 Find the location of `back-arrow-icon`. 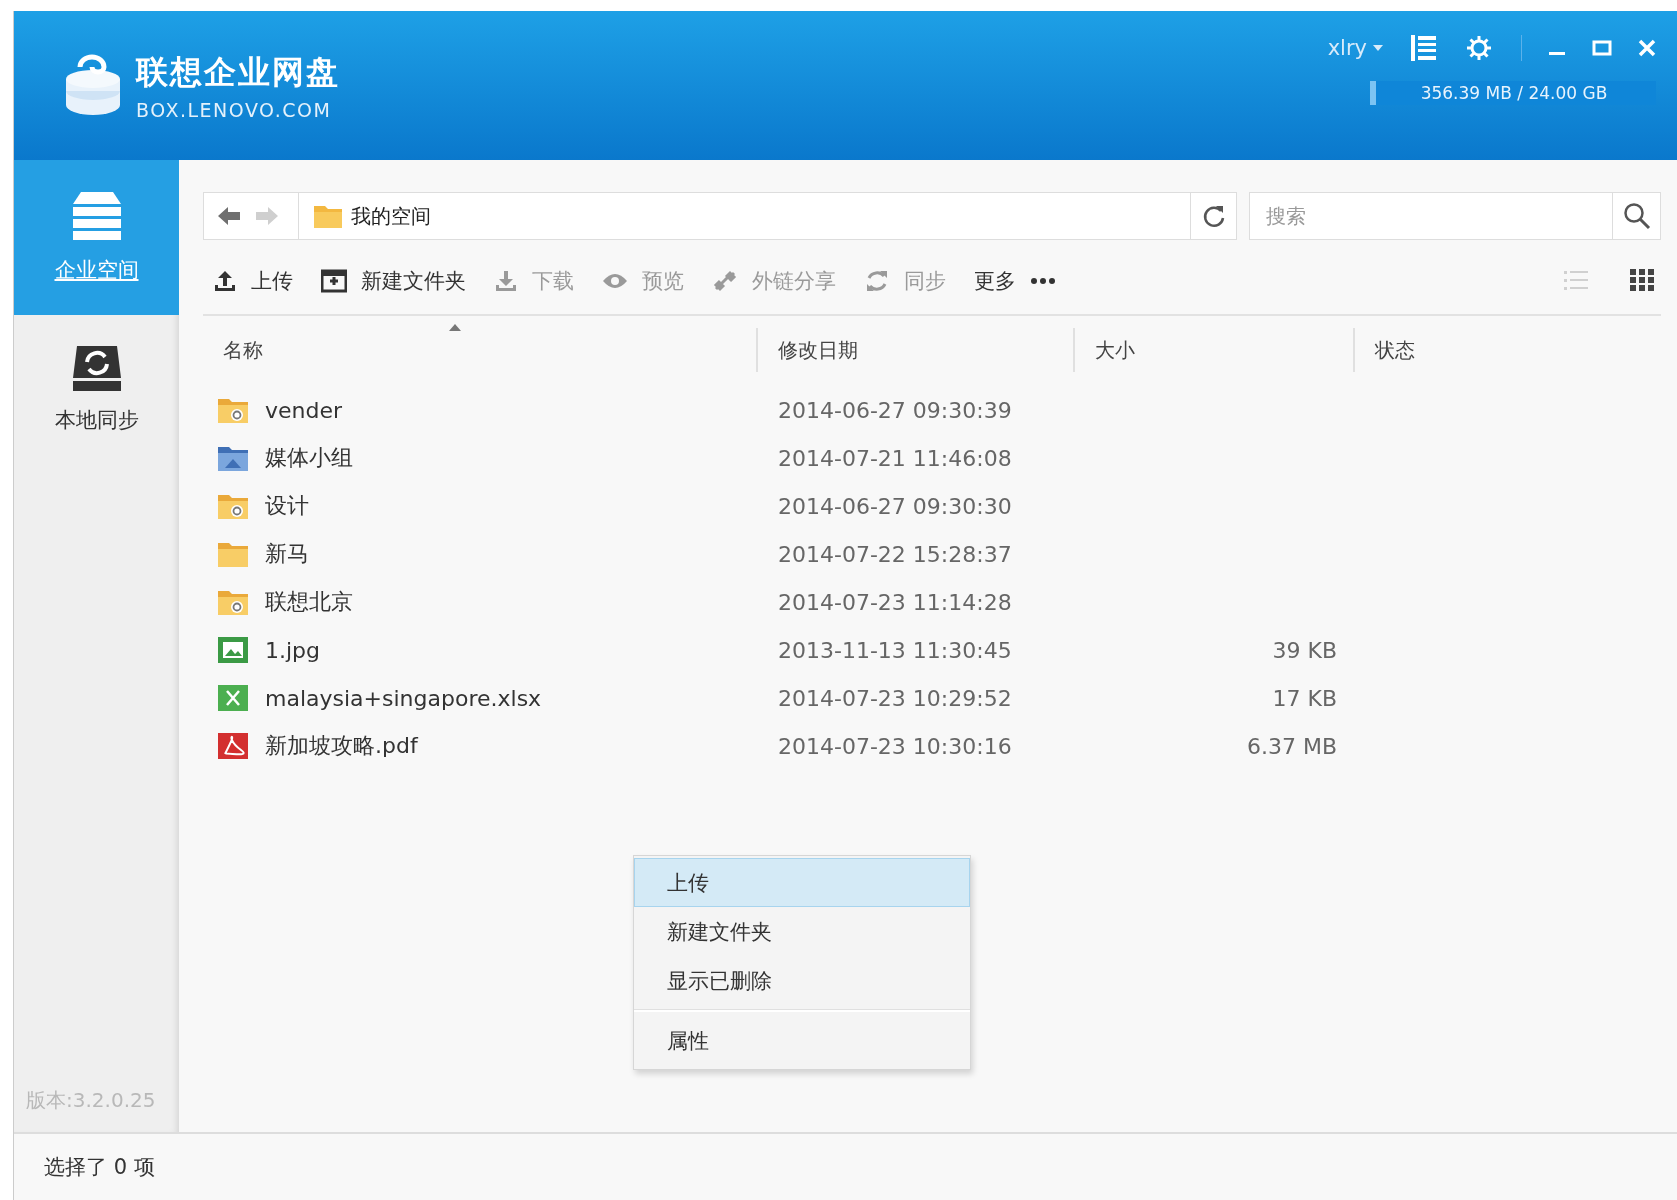

back-arrow-icon is located at coordinates (229, 216).